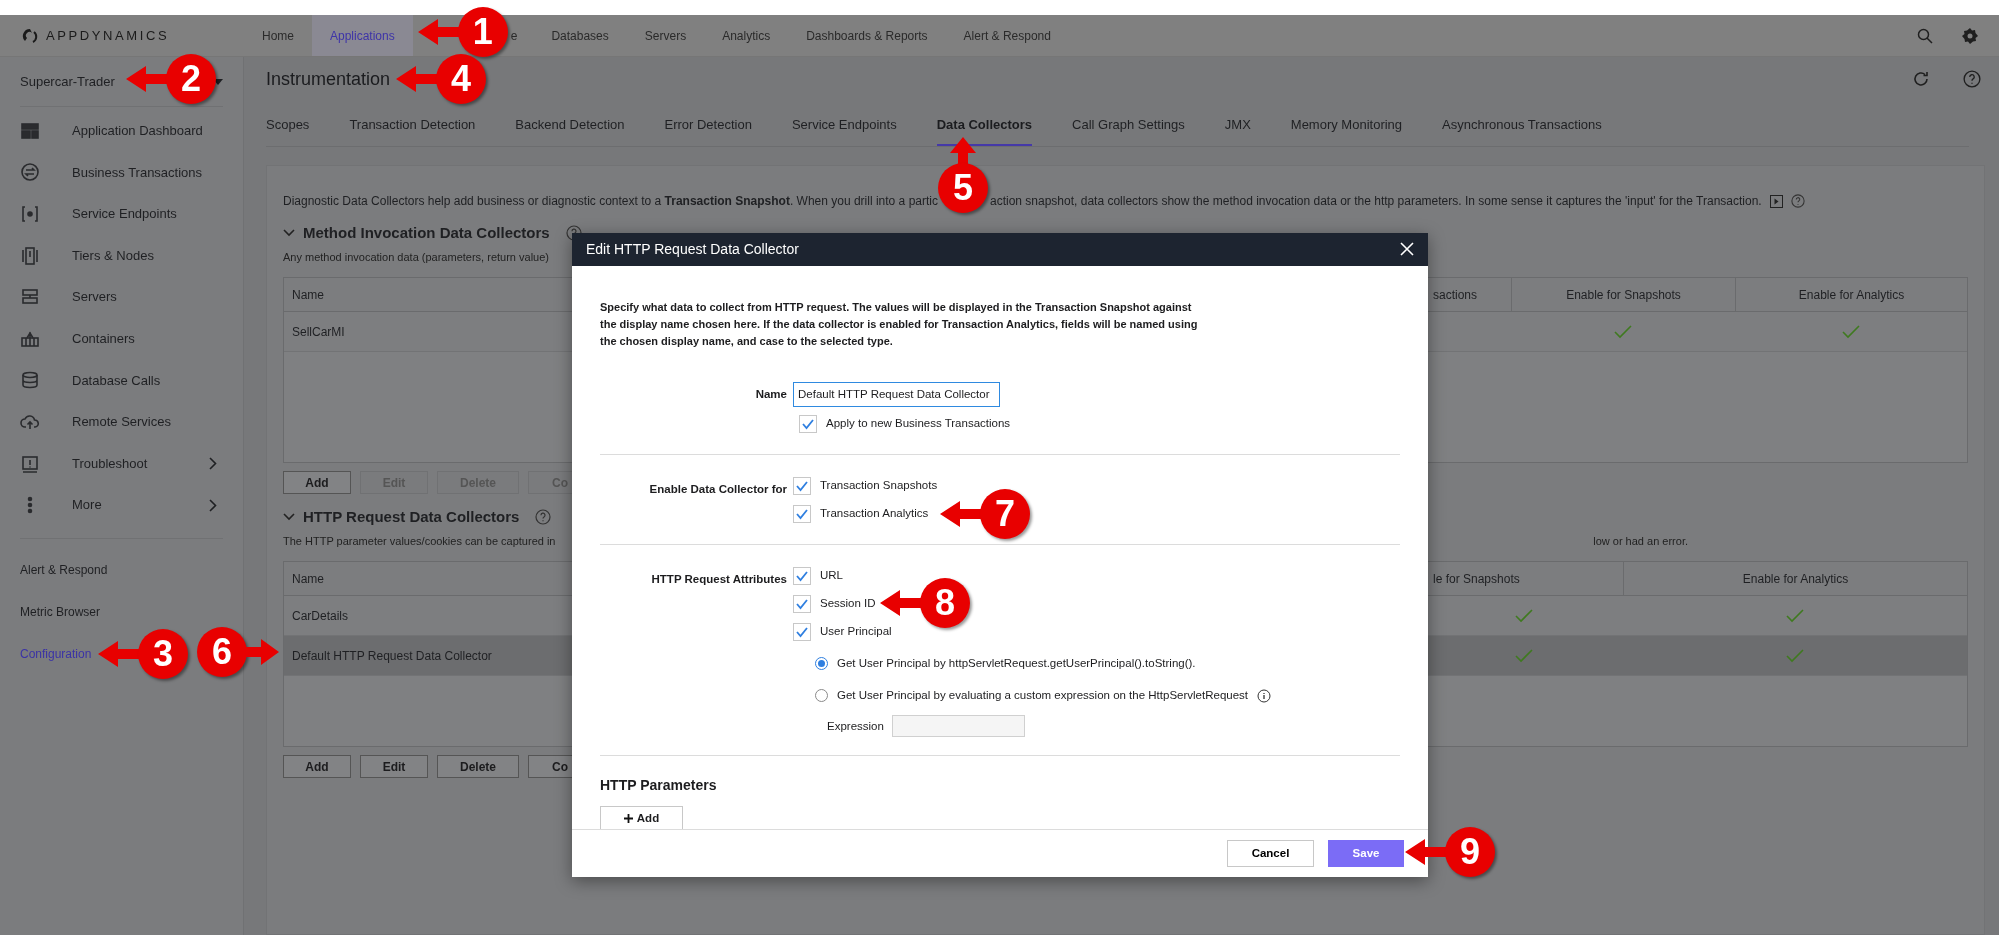  Describe the element at coordinates (419, 541) in the screenshot. I see `section-description: The HTTP parameter values/cookies can be captured in` at that location.